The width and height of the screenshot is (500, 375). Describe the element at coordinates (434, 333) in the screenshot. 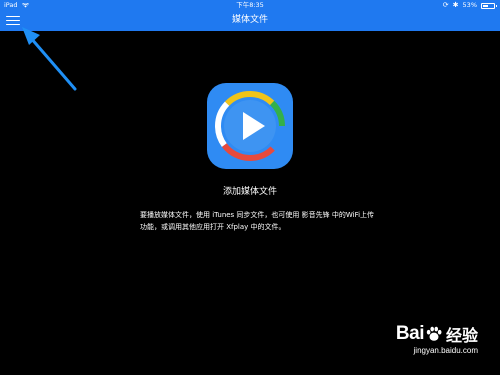

I see `paw-icon` at that location.